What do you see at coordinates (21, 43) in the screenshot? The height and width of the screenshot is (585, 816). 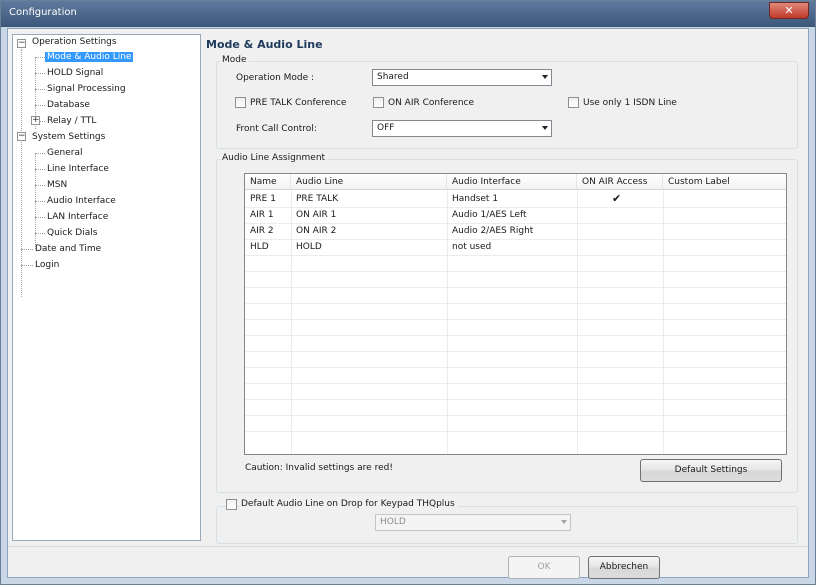 I see `collapse-operation-settings-icon: −` at bounding box center [21, 43].